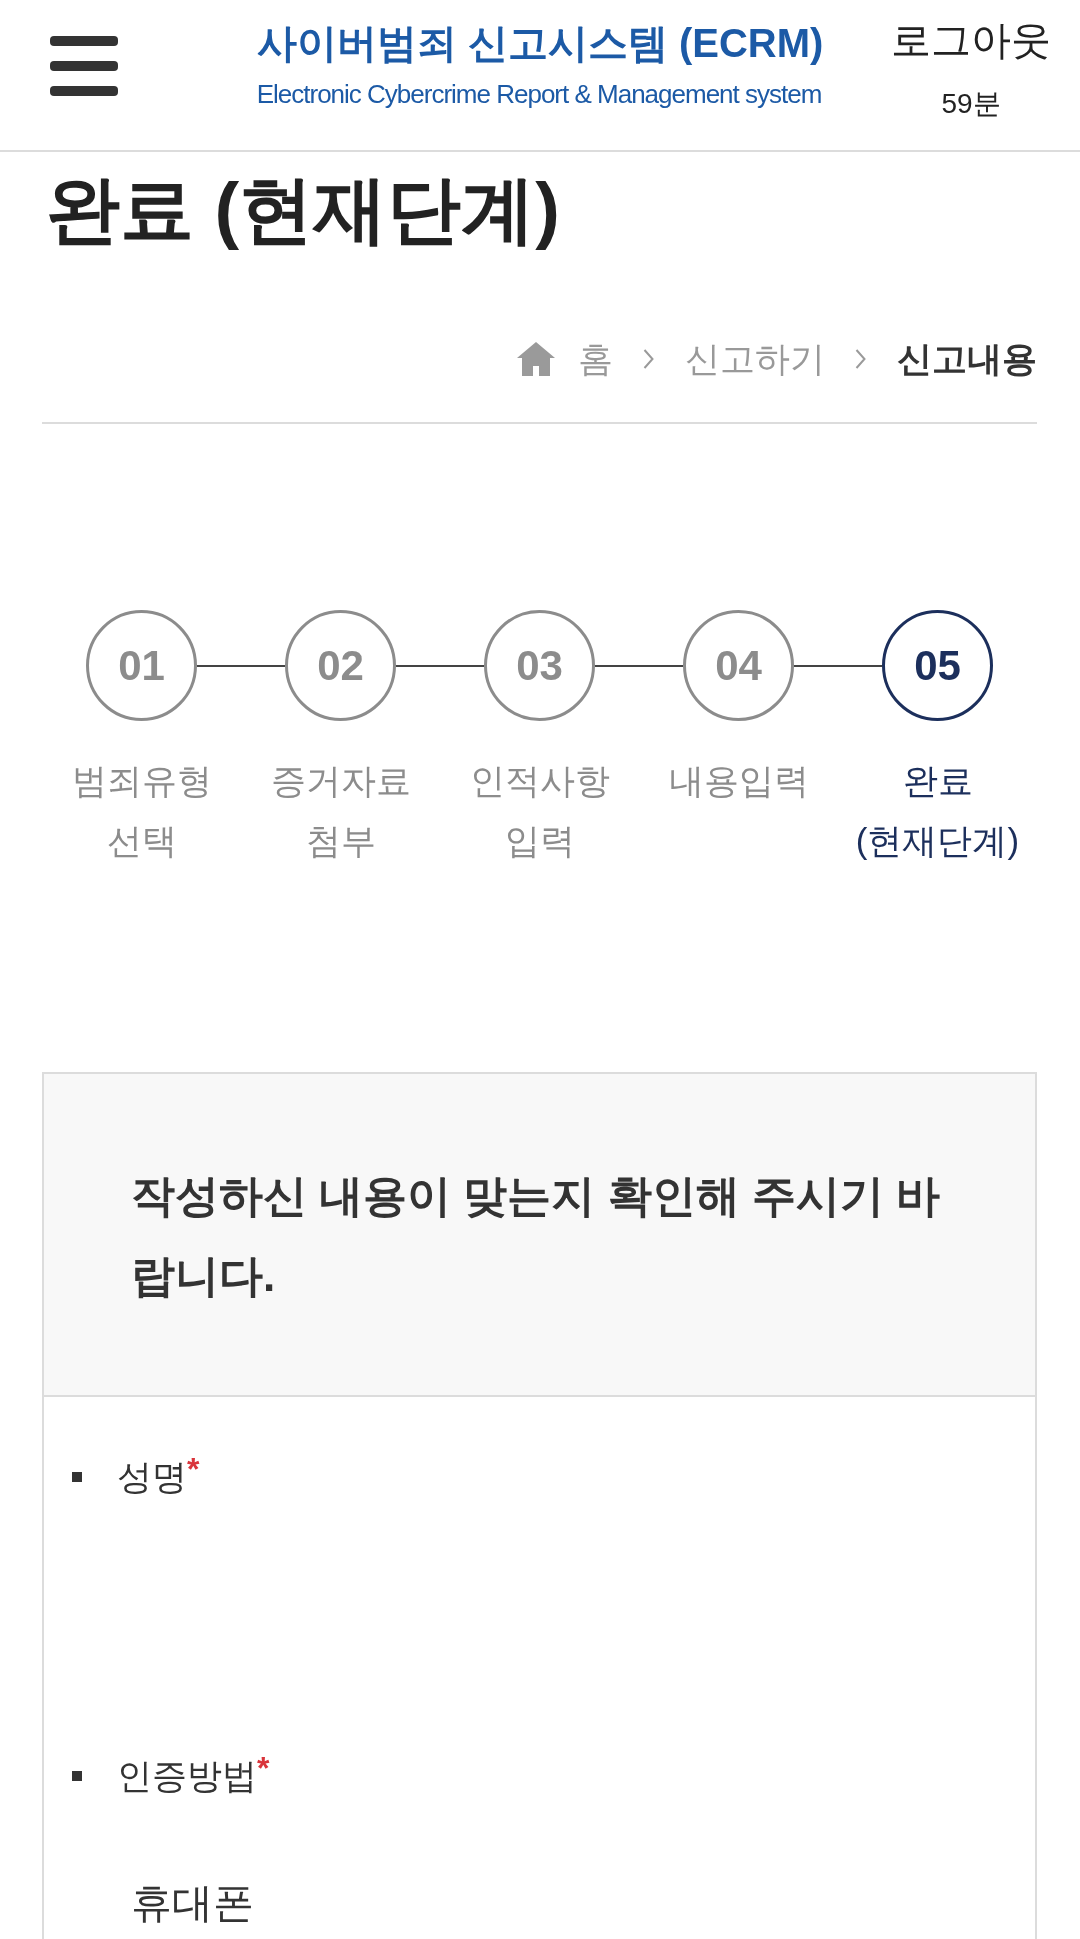 This screenshot has width=1080, height=1939. I want to click on session-timer: 59분, so click(971, 104).